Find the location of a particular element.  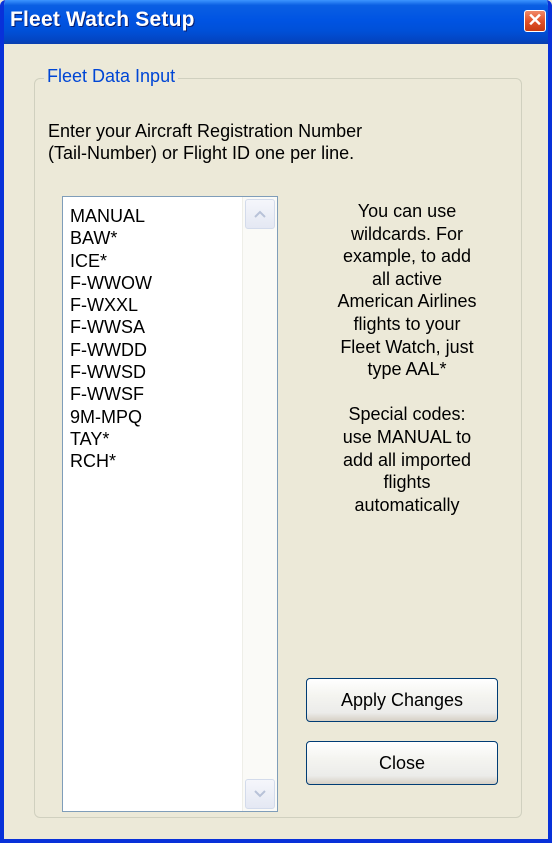

list-item: F-WWSA is located at coordinates (111, 327).